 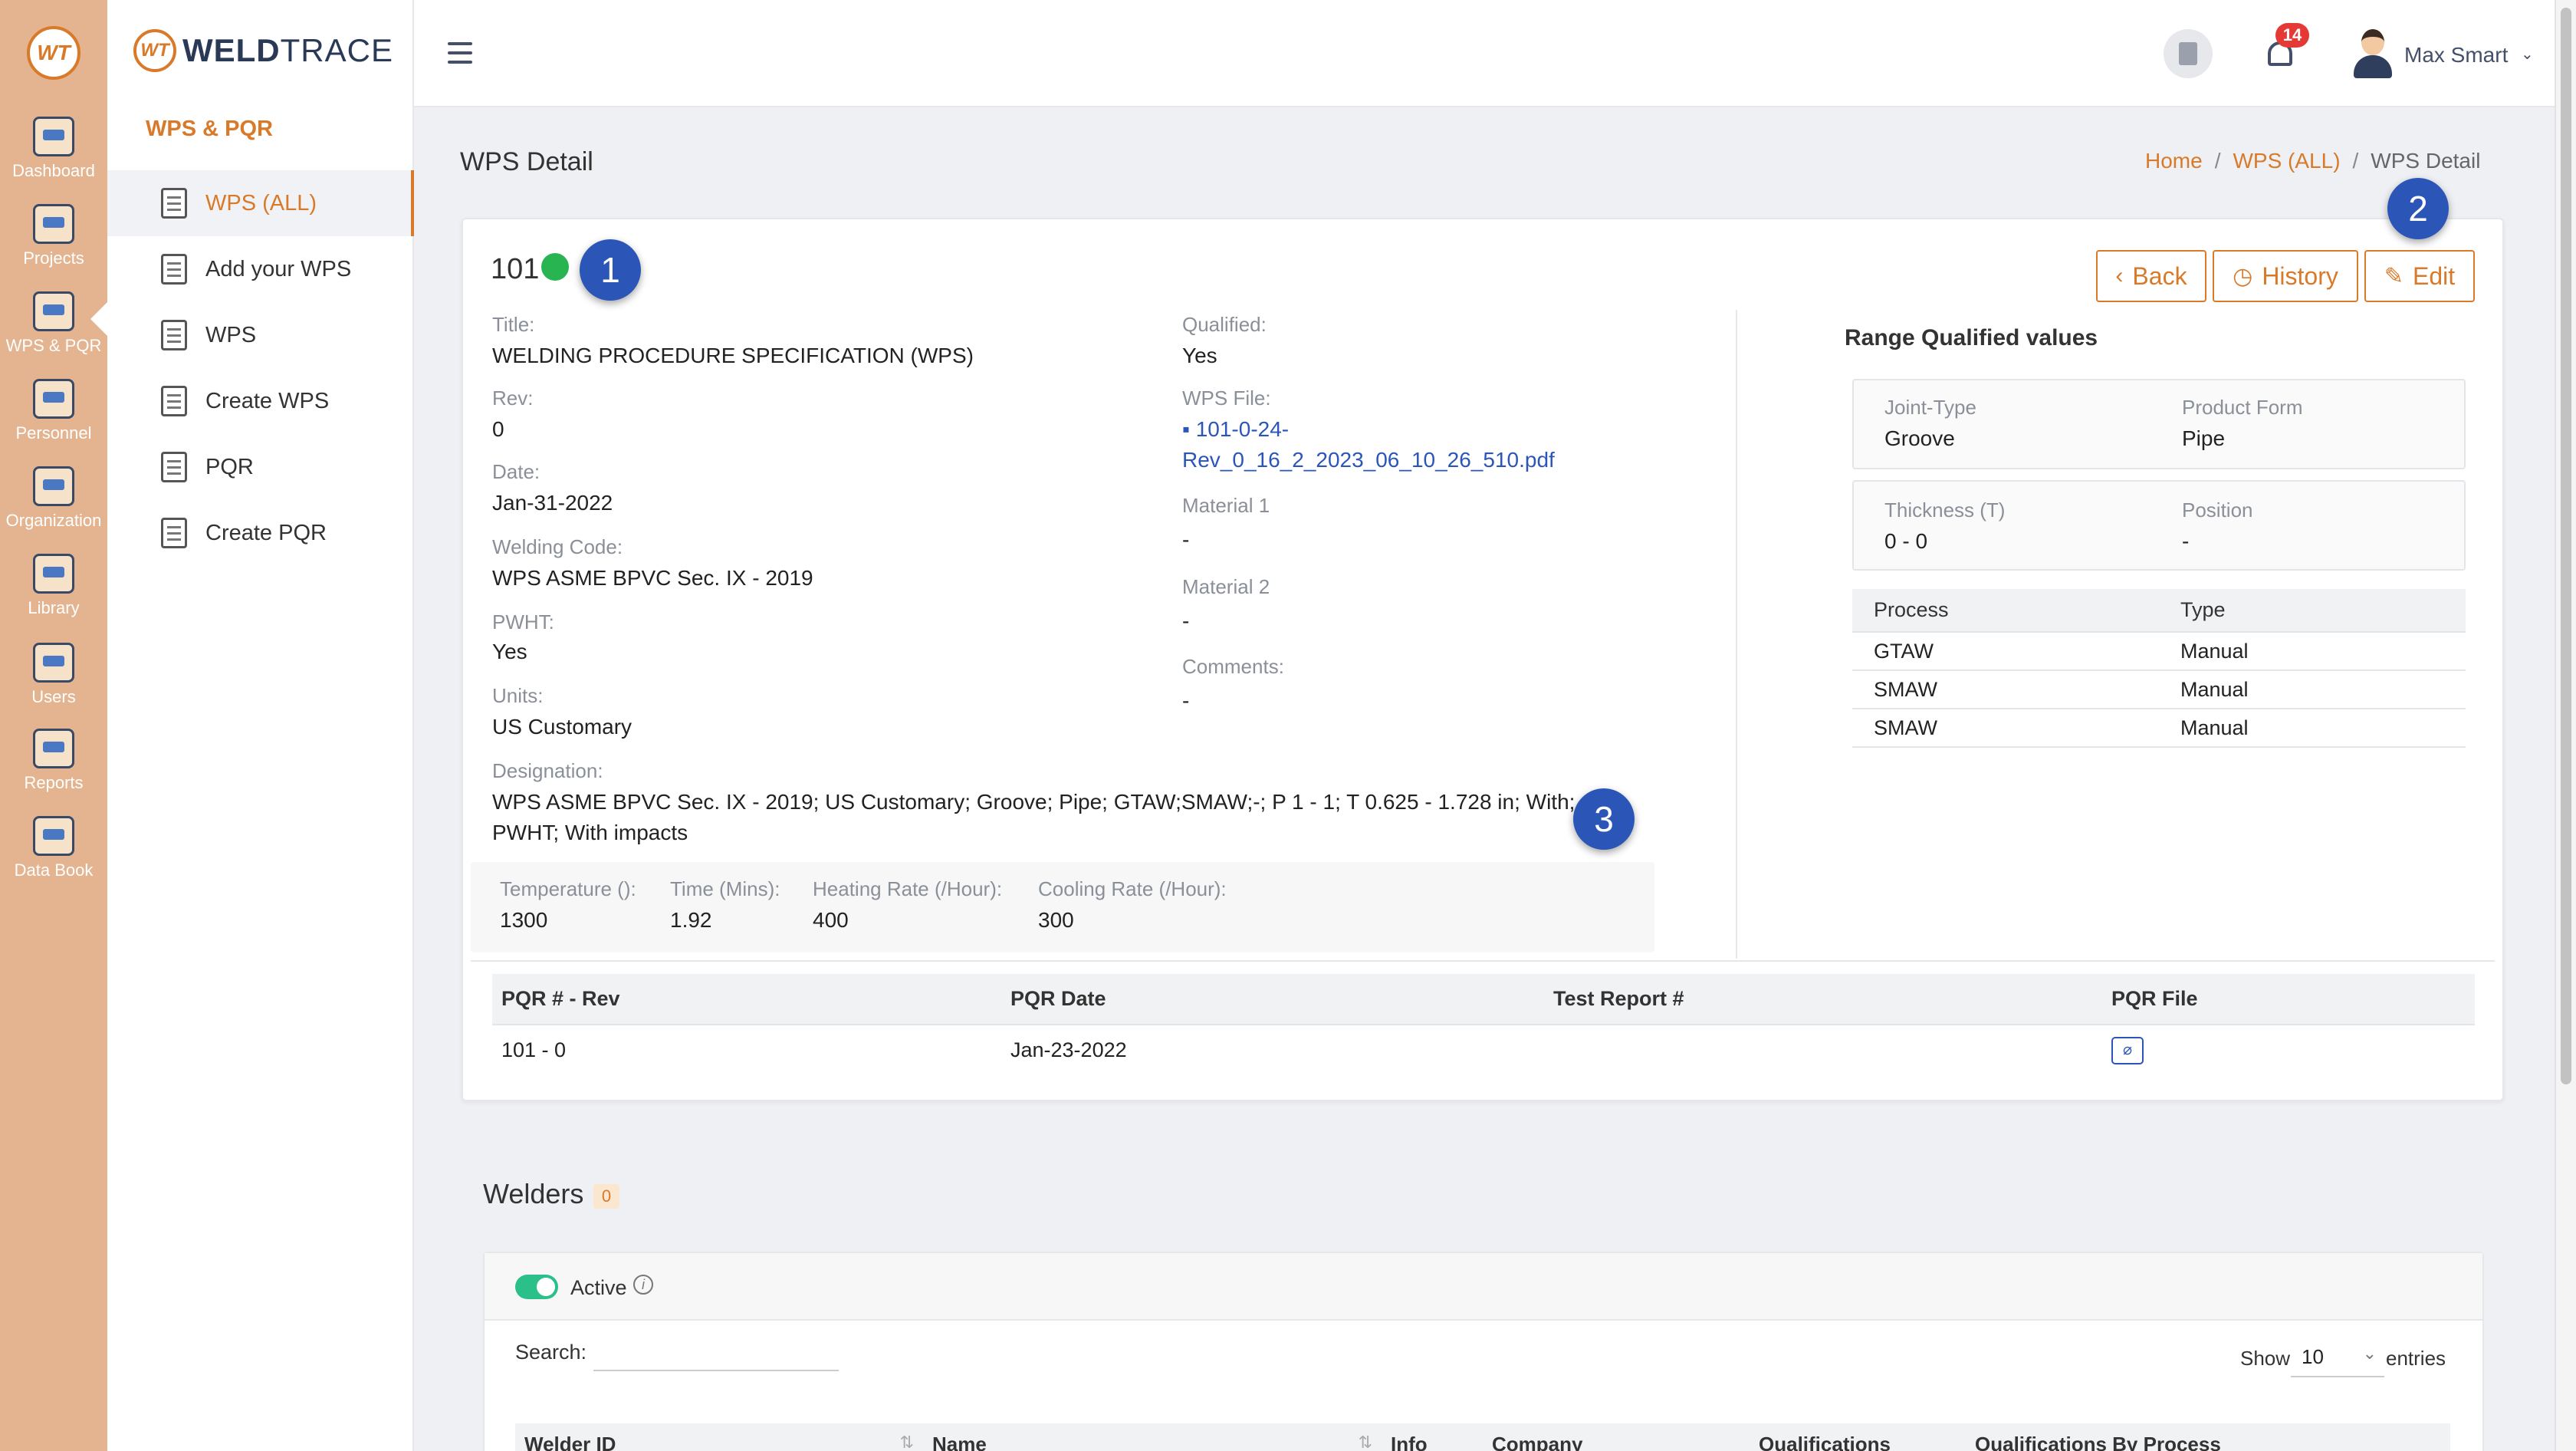 I want to click on breadcrumb-home: Home, so click(x=2174, y=161).